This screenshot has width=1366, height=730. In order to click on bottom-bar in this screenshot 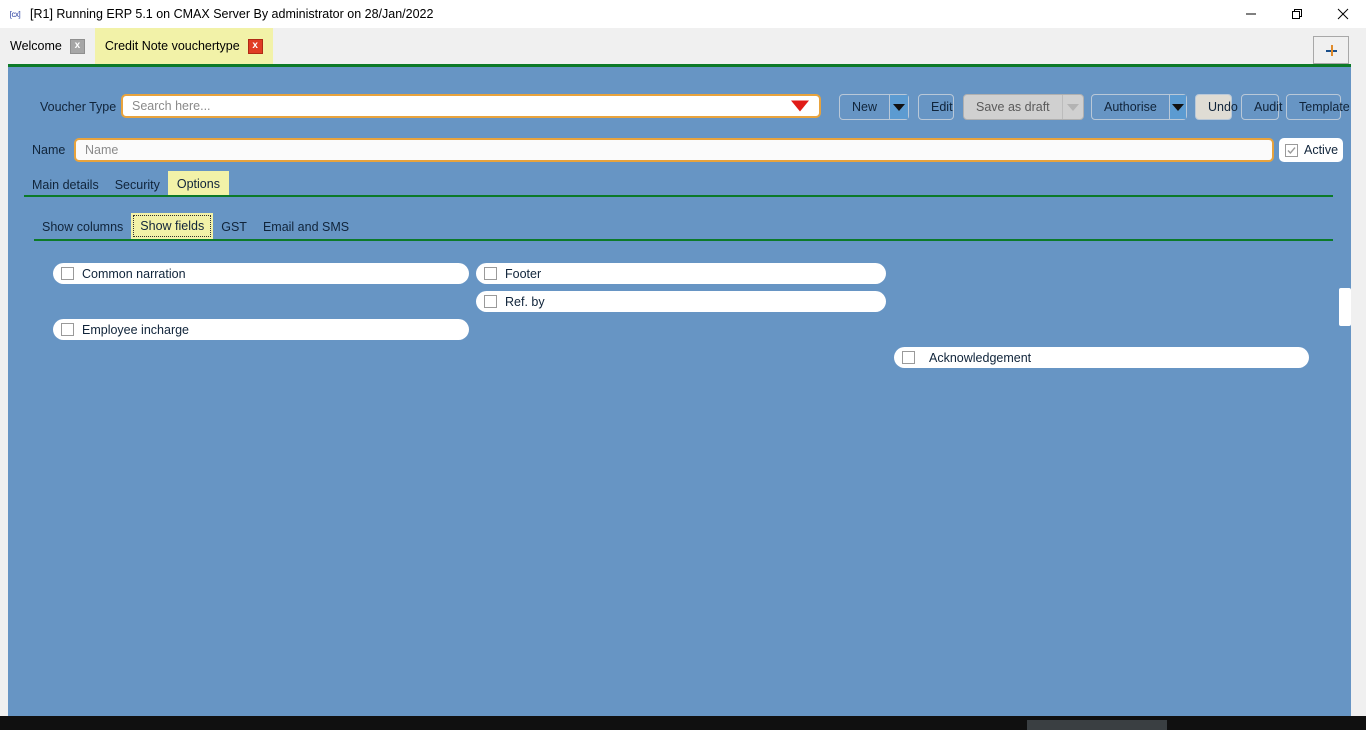, I will do `click(683, 723)`.